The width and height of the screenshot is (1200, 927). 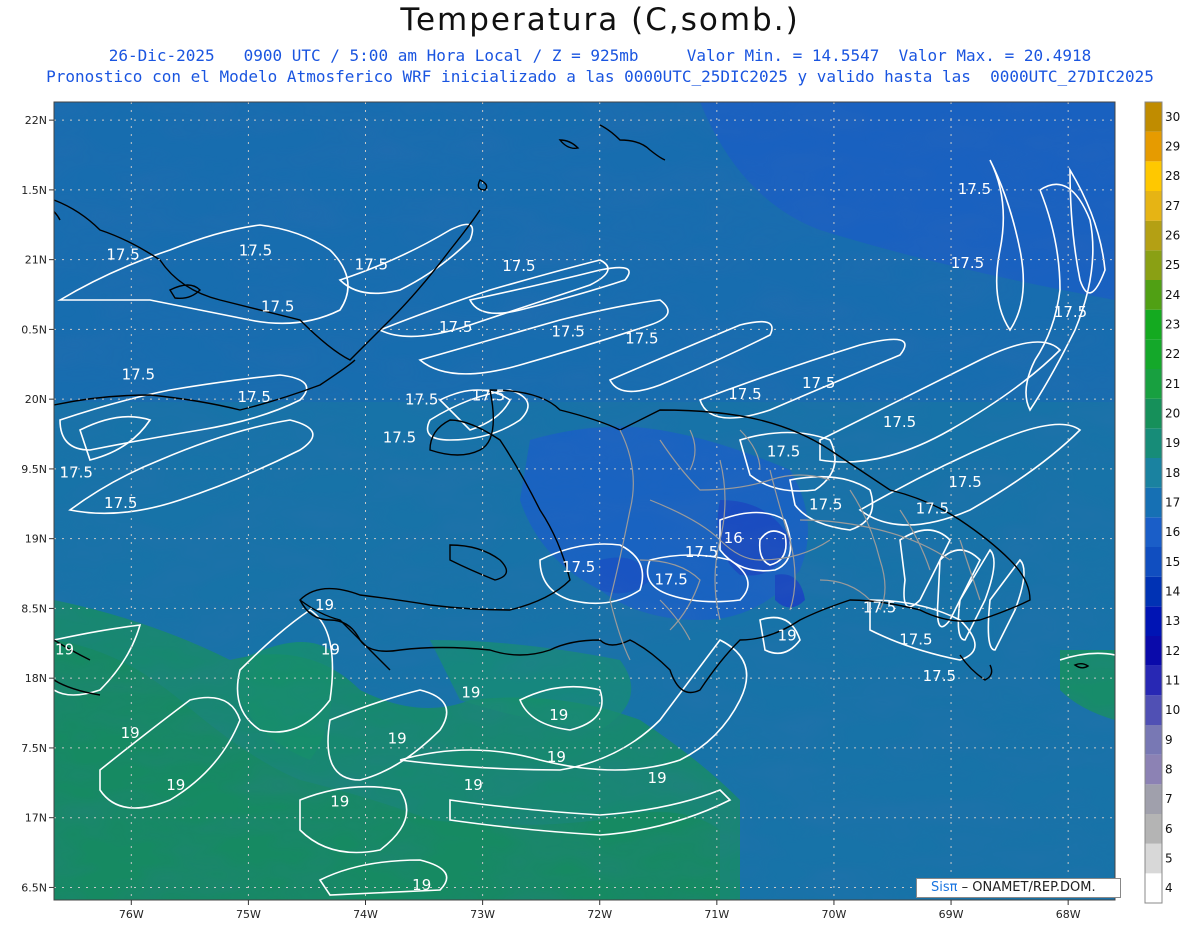 I want to click on lat-tick-label: 1.5N, so click(x=34, y=190).